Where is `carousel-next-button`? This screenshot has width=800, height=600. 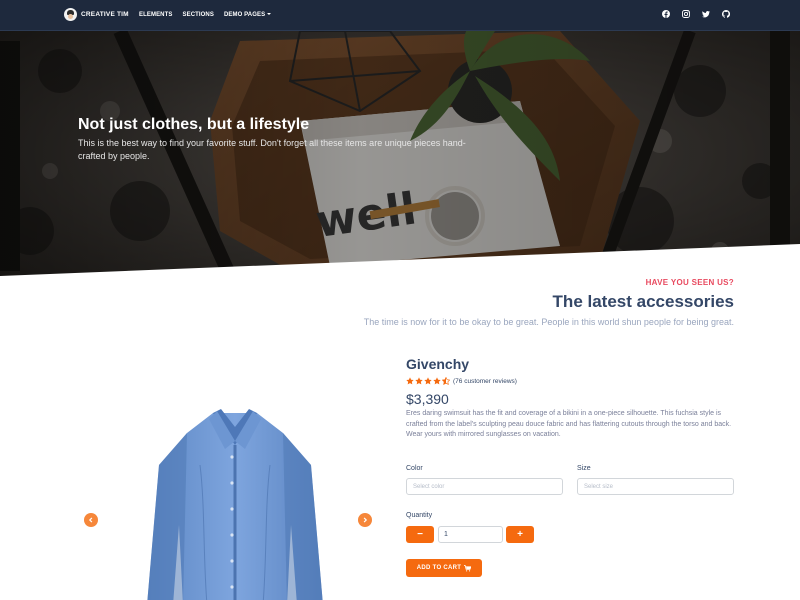
carousel-next-button is located at coordinates (365, 520).